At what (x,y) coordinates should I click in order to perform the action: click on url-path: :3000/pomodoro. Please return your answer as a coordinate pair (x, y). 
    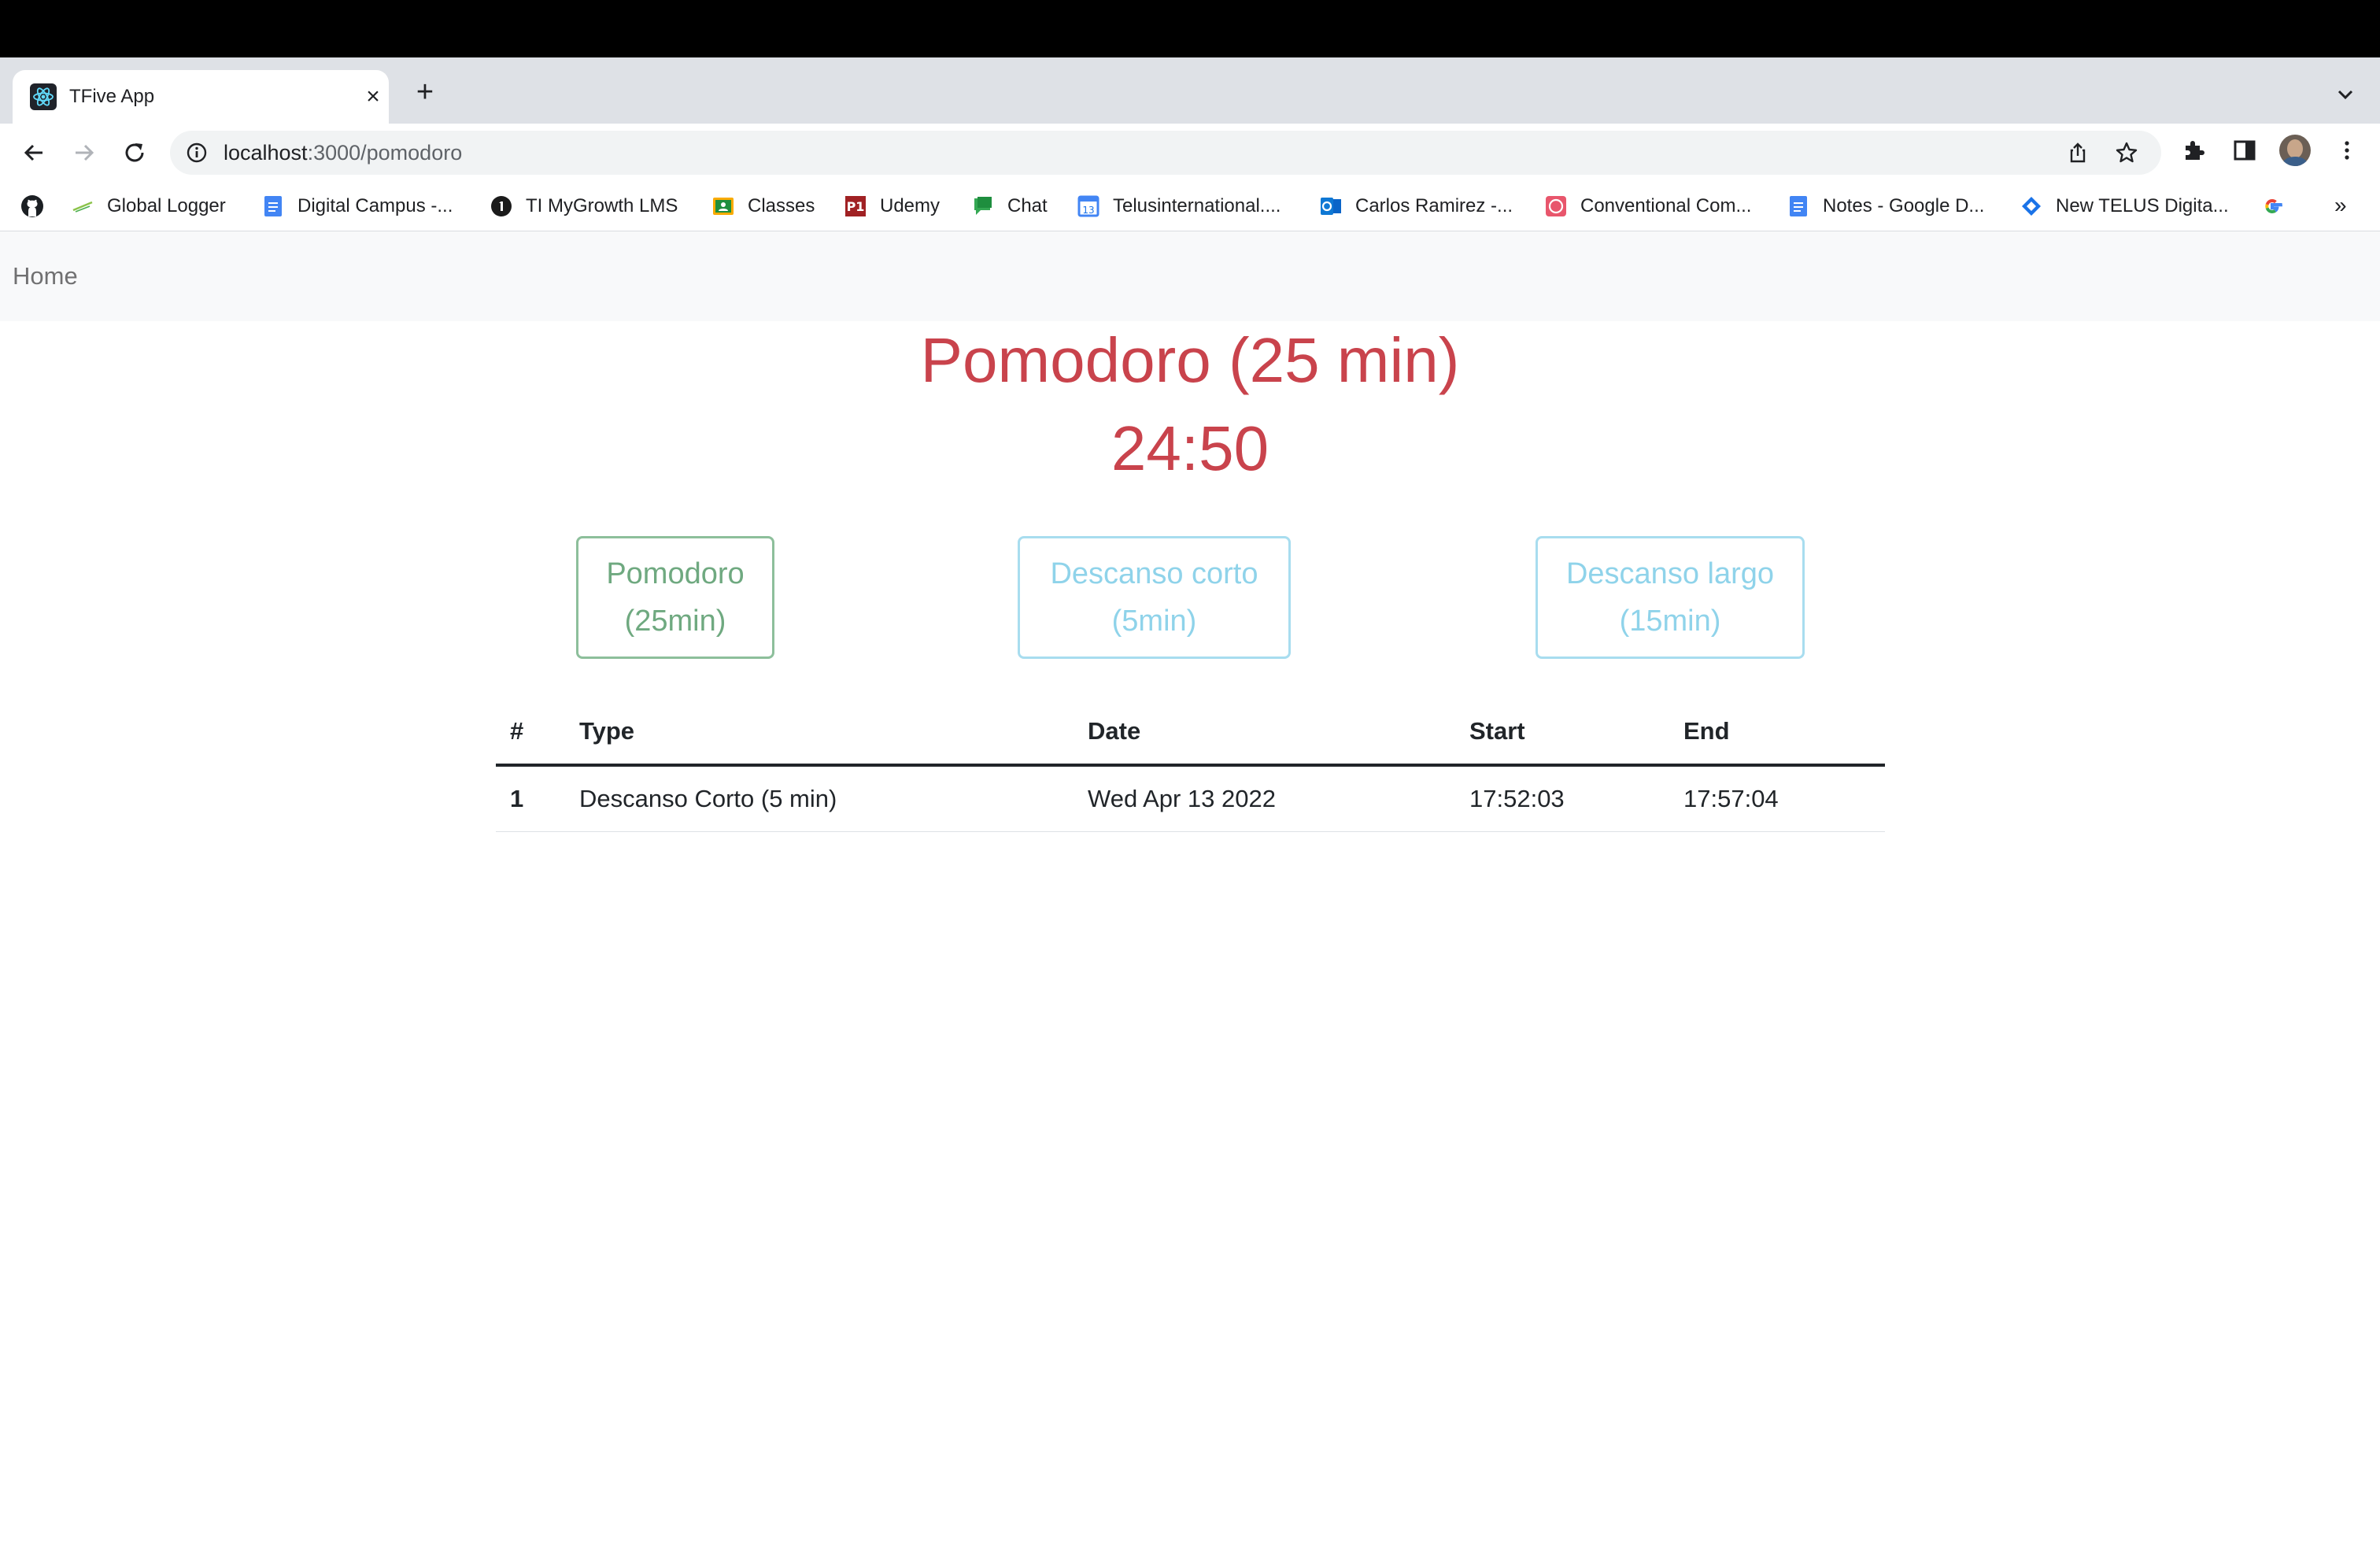
    Looking at the image, I should click on (385, 153).